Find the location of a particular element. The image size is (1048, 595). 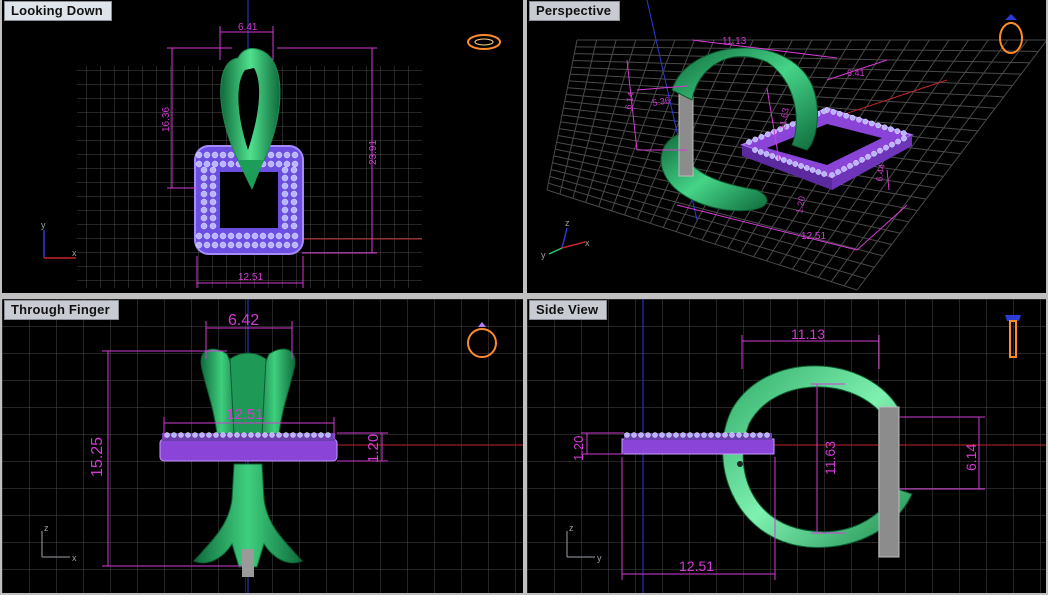

dim-label: 11.63 is located at coordinates (830, 458).